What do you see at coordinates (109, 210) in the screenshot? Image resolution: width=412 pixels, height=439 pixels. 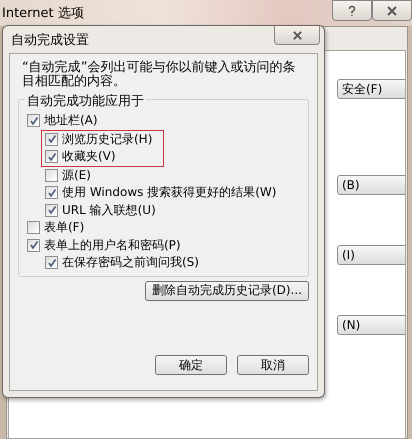 I see `option-label: URL 输入联想(U)` at bounding box center [109, 210].